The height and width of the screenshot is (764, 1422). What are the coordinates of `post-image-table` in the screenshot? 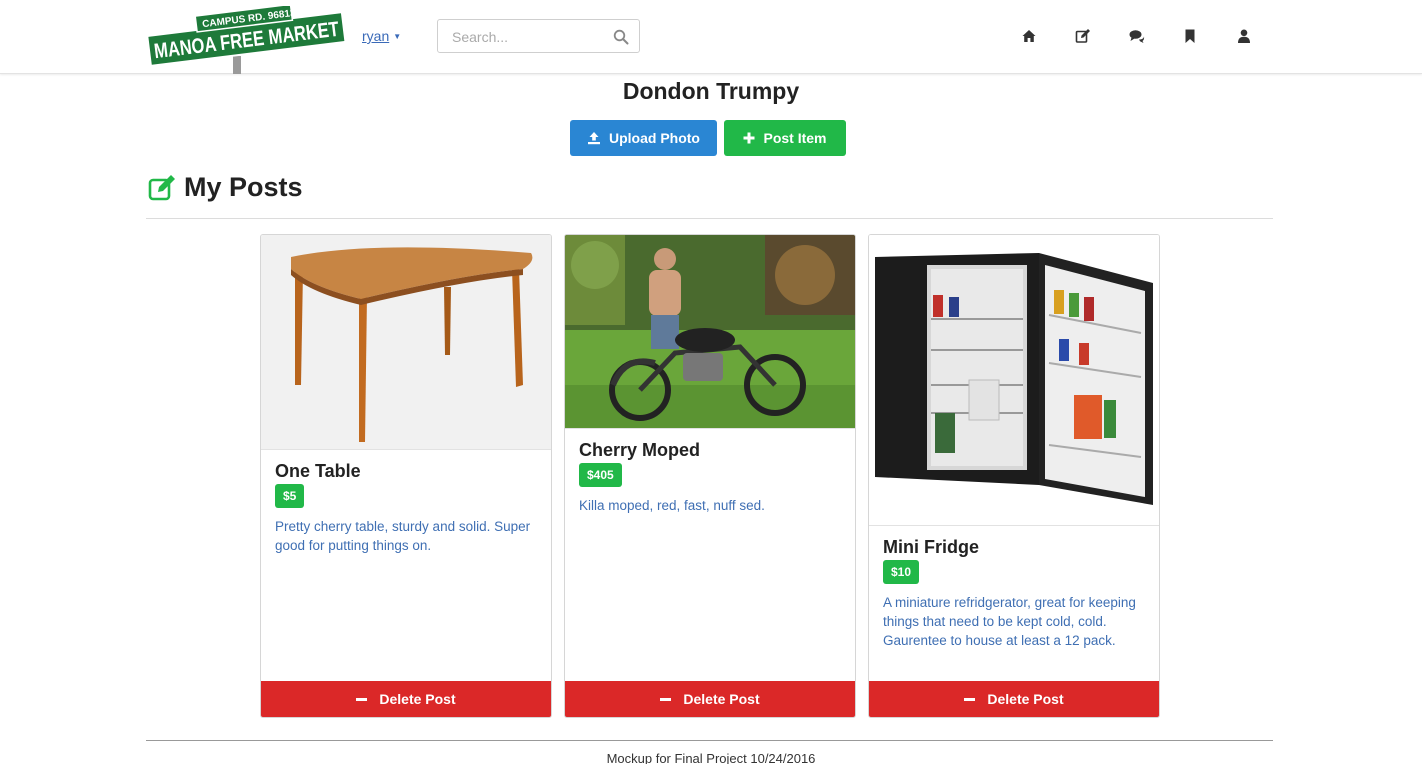 It's located at (406, 342).